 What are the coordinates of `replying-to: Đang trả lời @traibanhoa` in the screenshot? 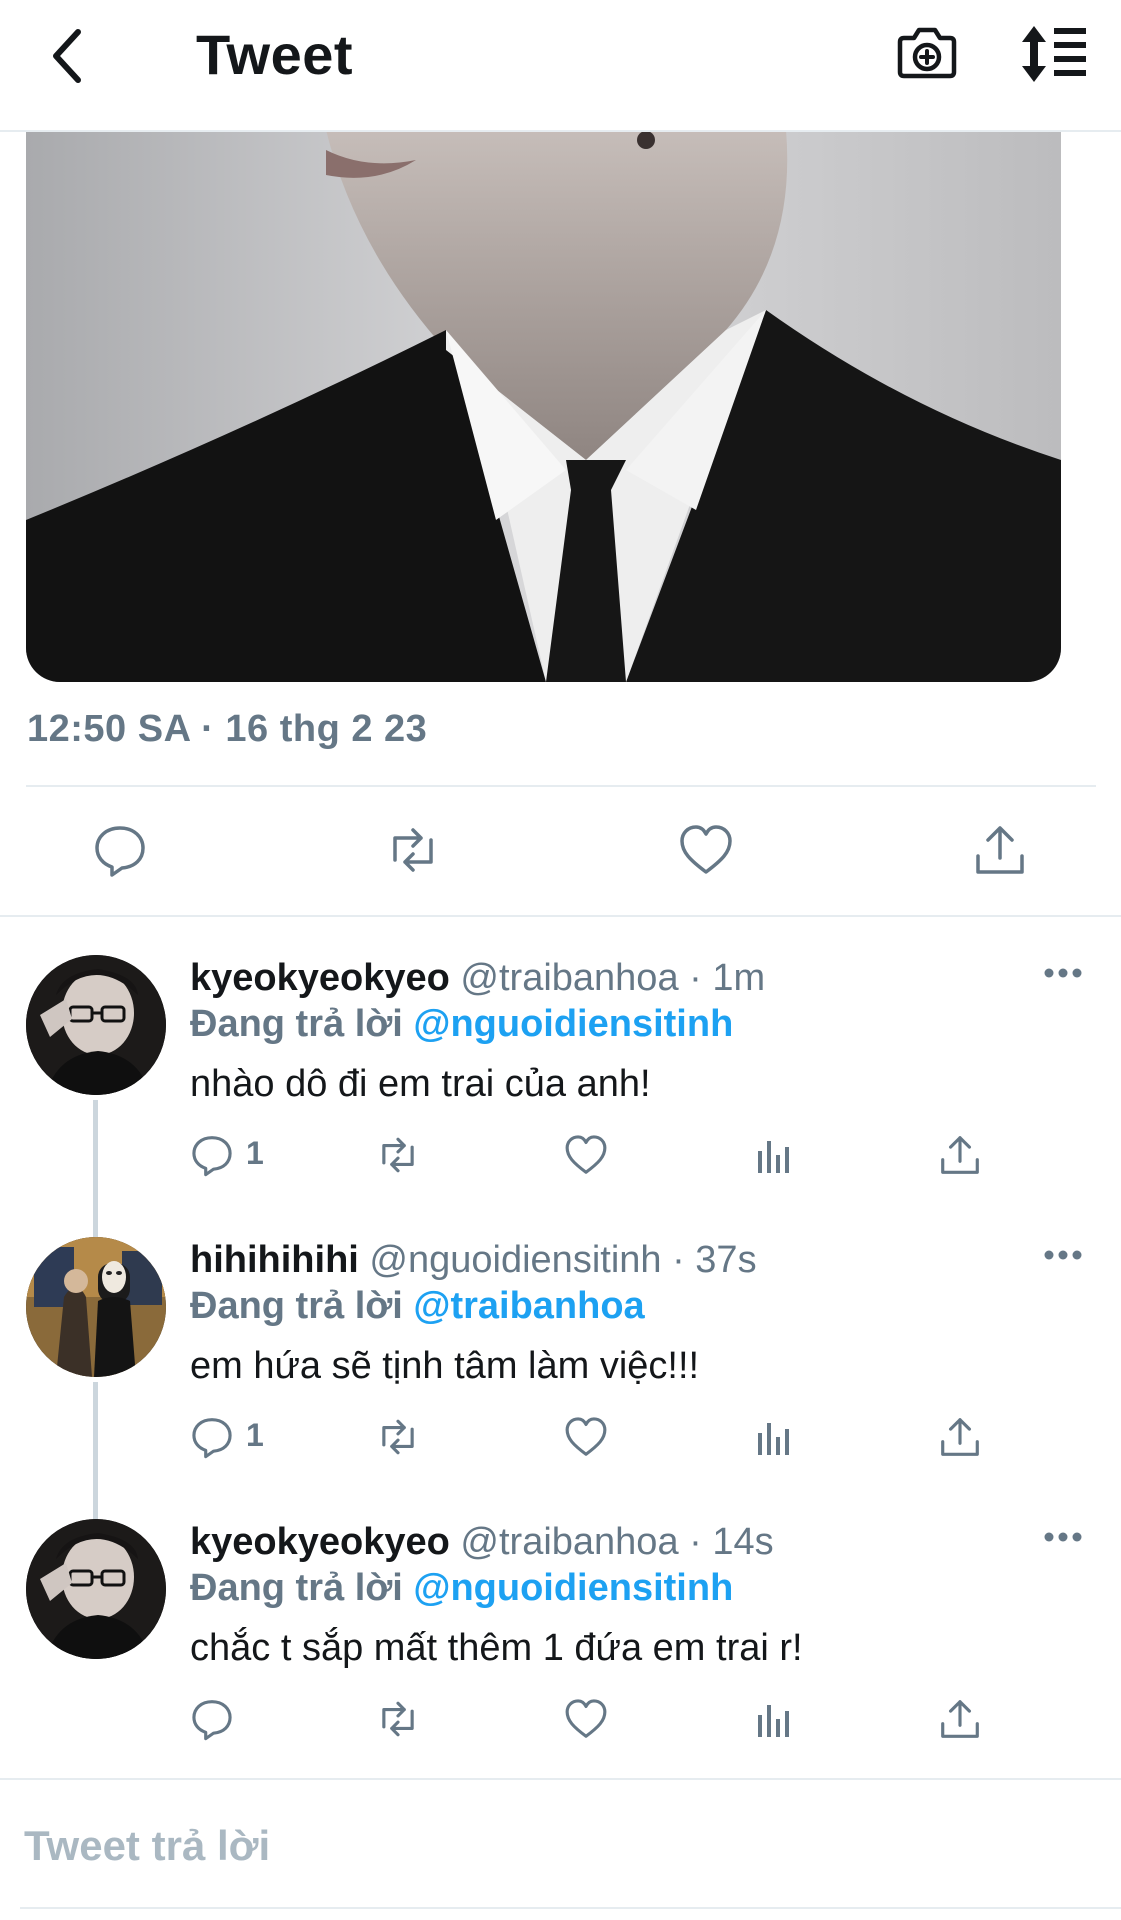 It's located at (417, 1306).